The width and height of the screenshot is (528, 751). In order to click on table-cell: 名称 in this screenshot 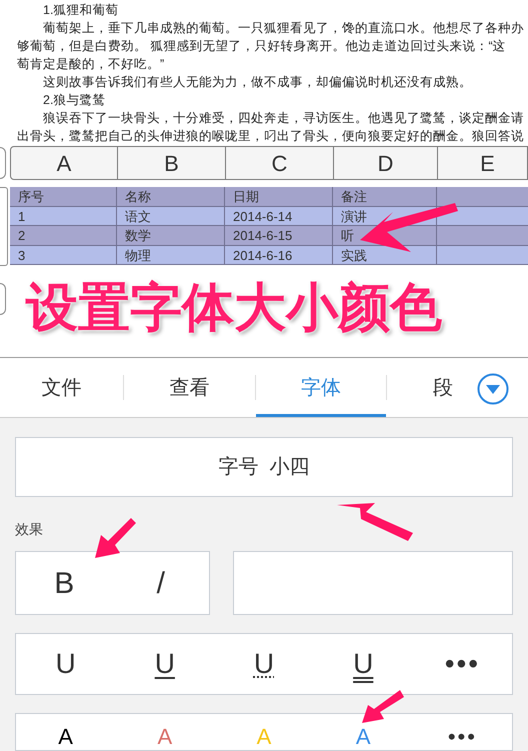, I will do `click(171, 196)`.